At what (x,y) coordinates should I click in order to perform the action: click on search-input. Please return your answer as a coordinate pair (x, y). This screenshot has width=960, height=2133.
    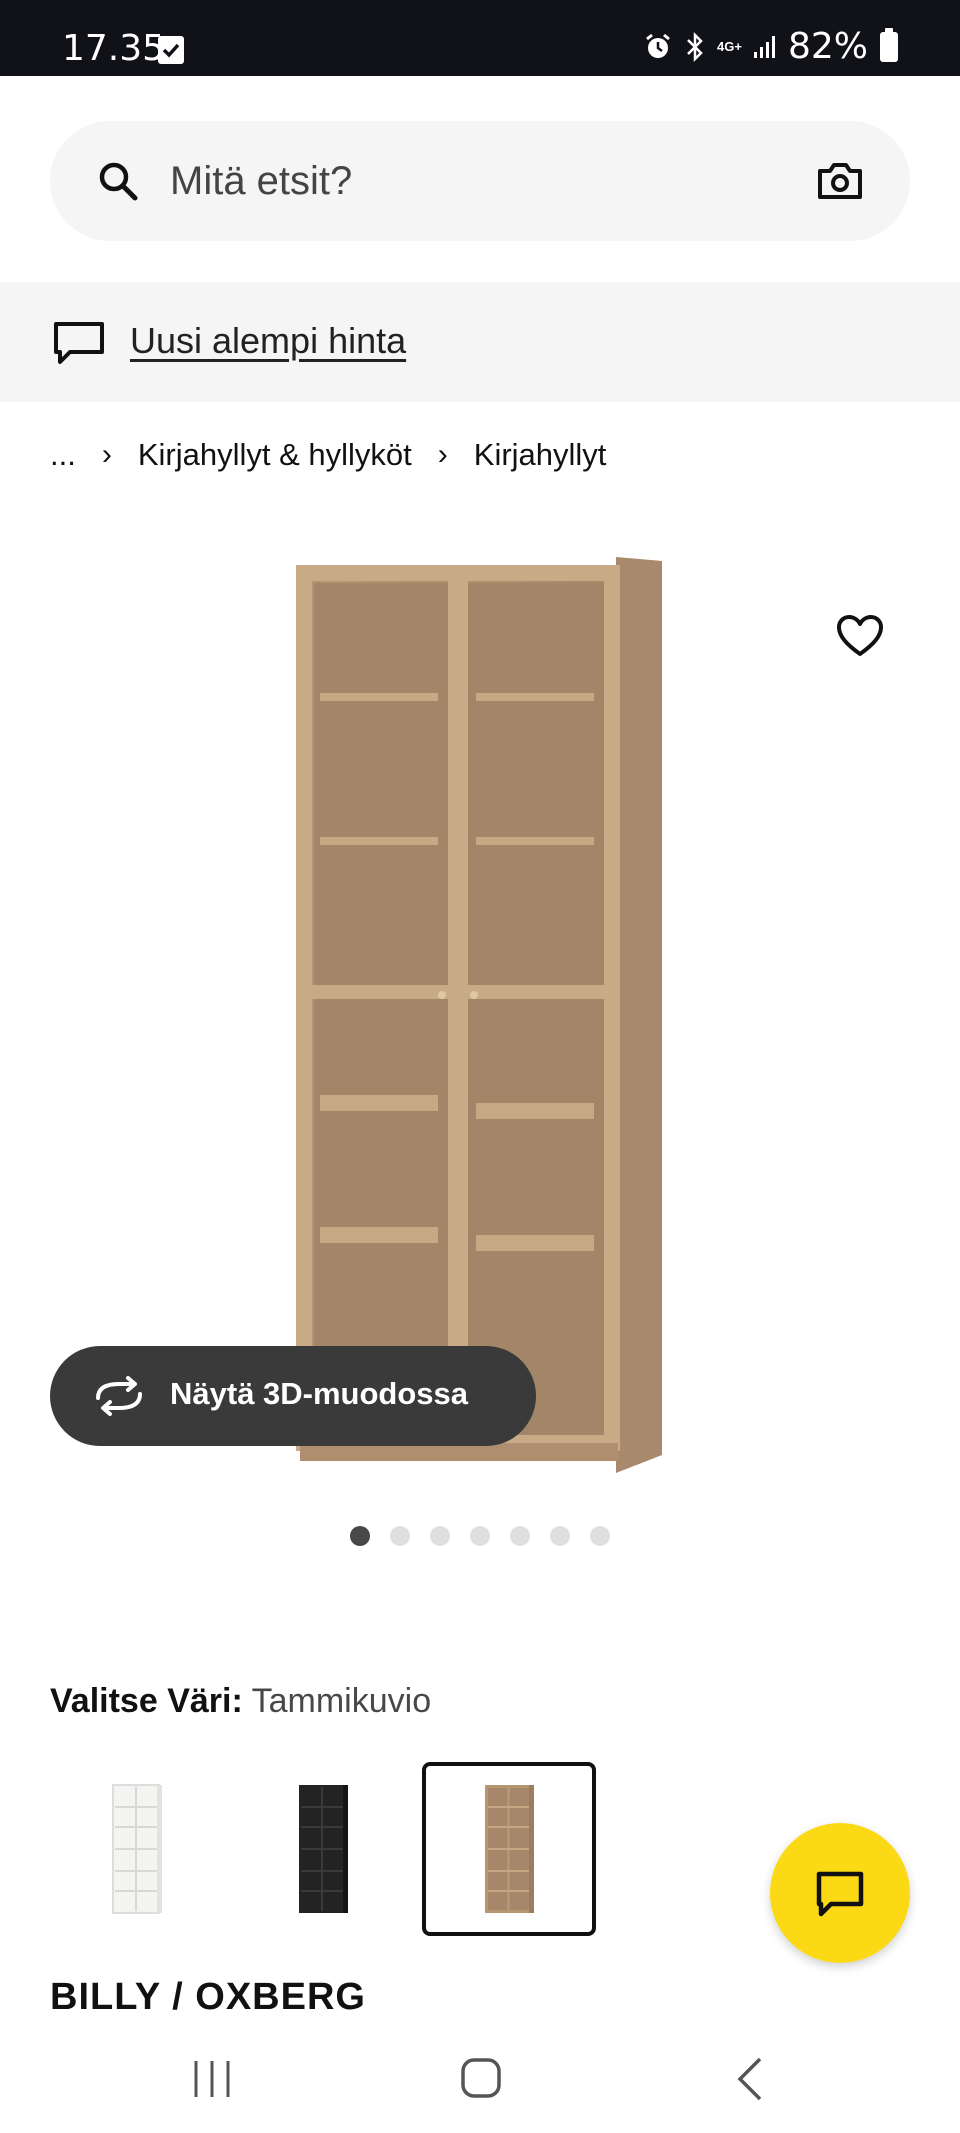
    Looking at the image, I should click on (450, 181).